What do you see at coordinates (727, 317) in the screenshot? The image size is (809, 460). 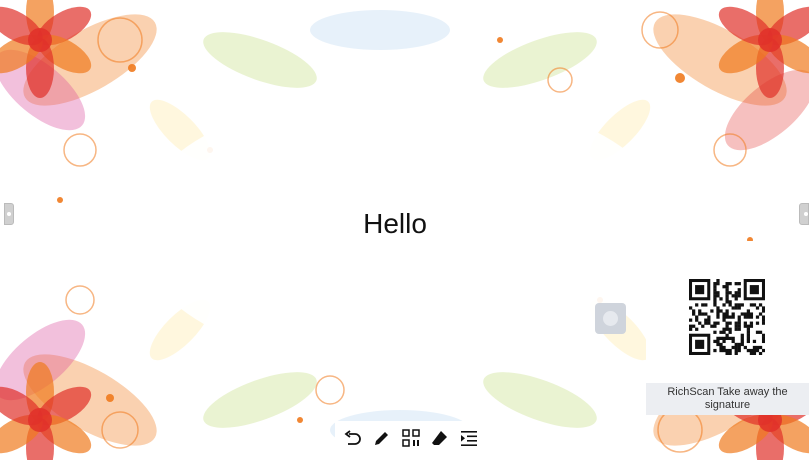 I see `qr-code` at bounding box center [727, 317].